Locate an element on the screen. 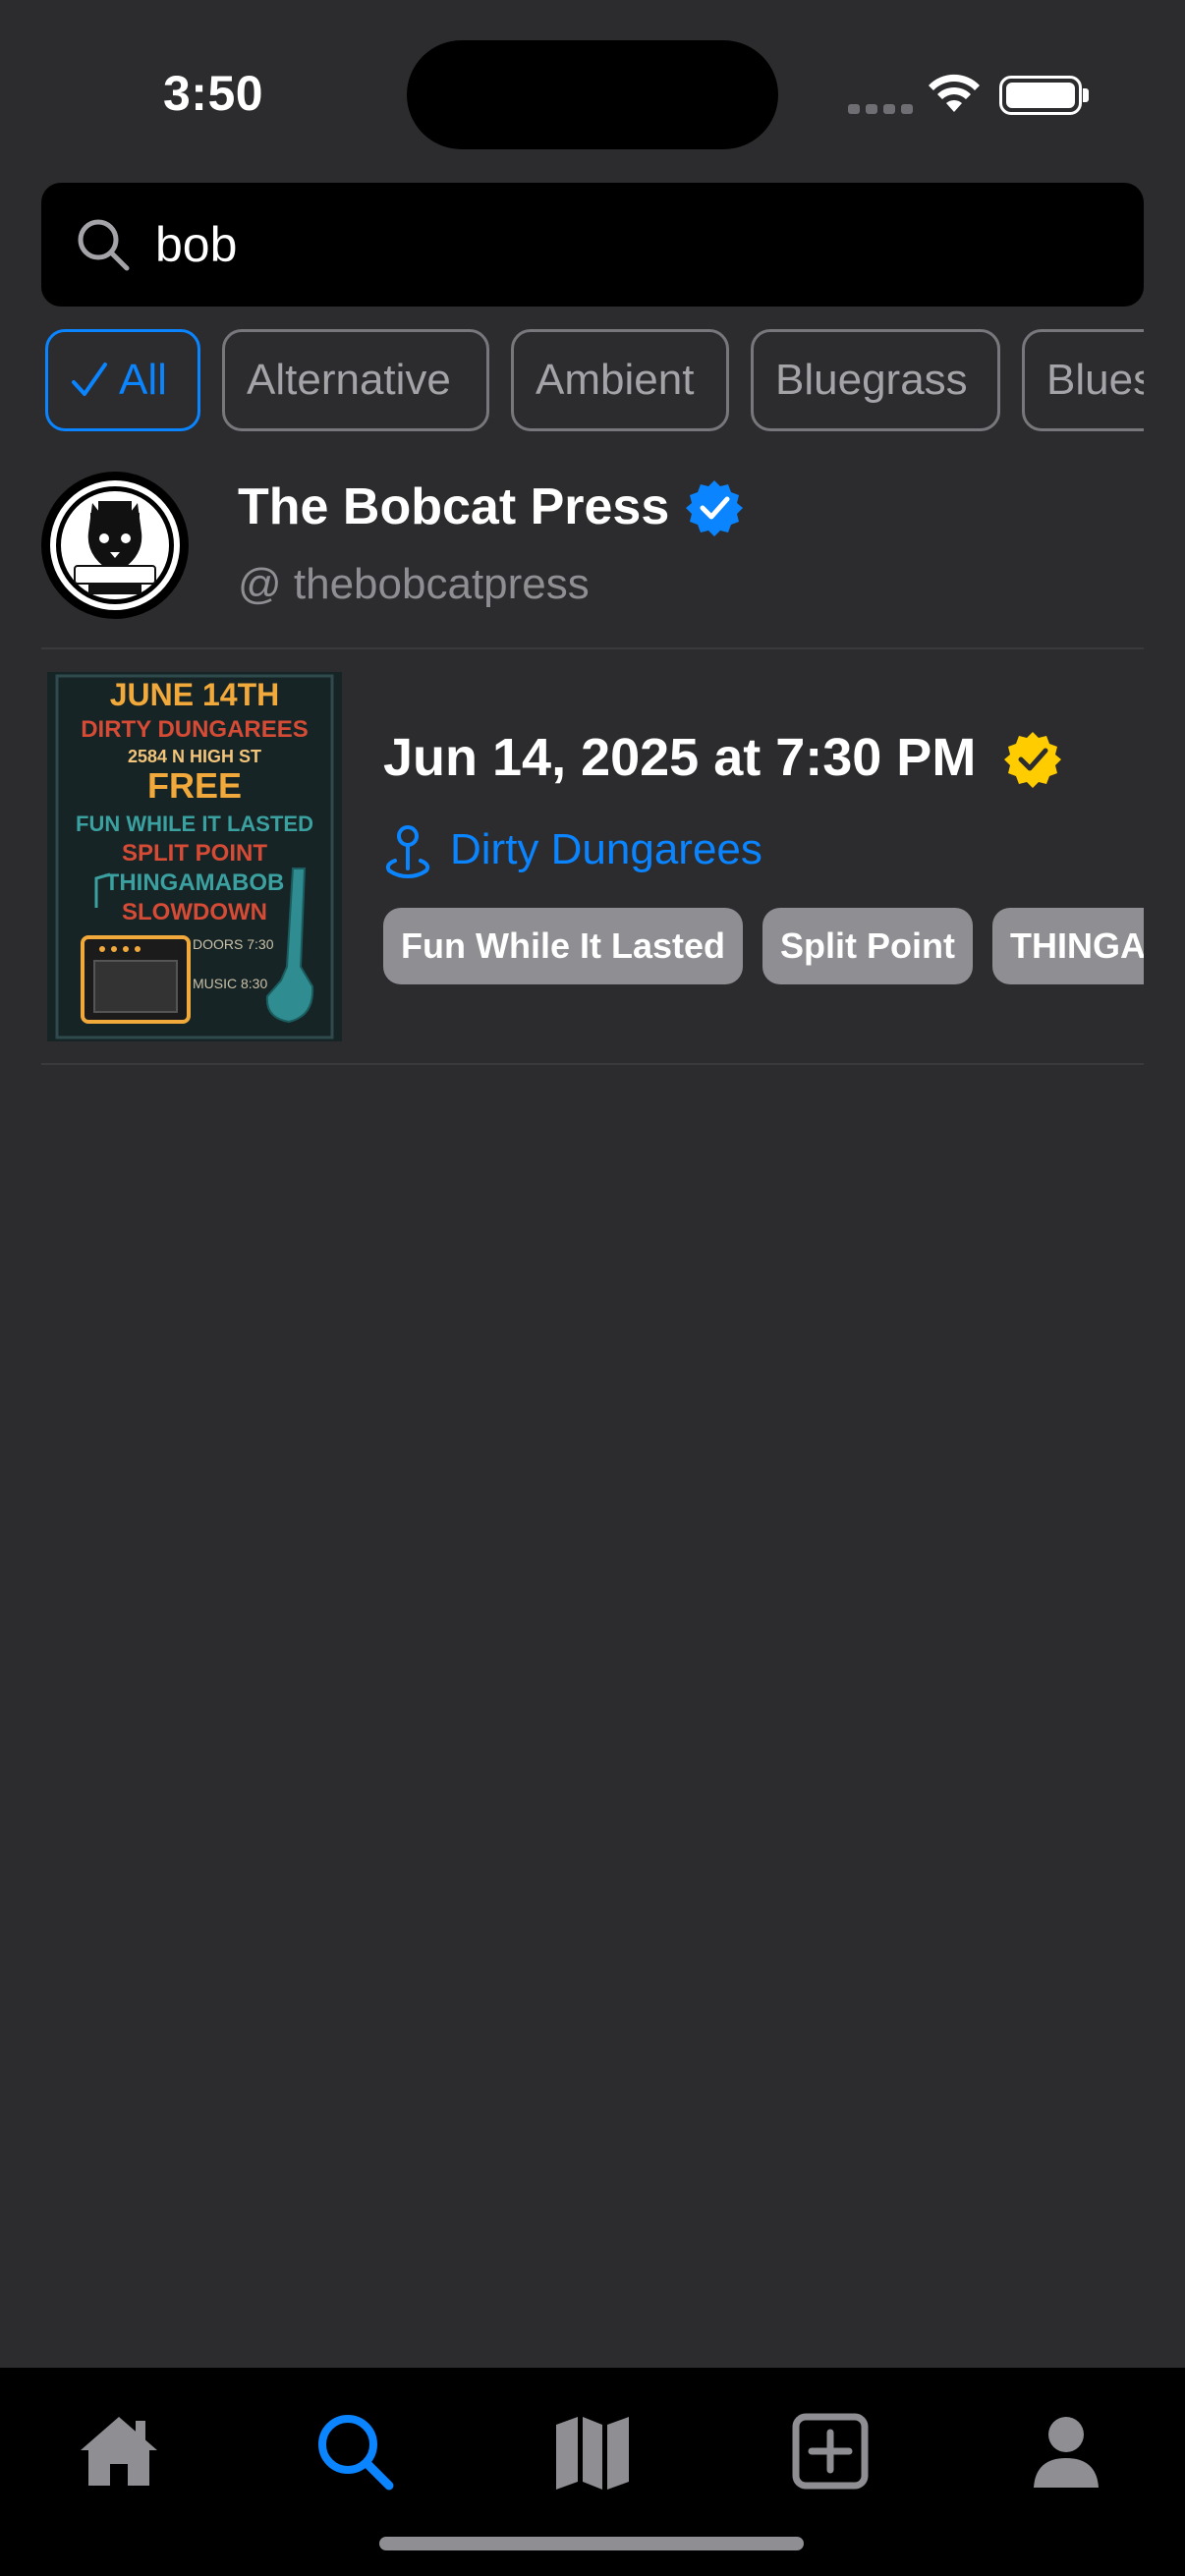  genre-chip-blues: Blues is located at coordinates (1083, 380).